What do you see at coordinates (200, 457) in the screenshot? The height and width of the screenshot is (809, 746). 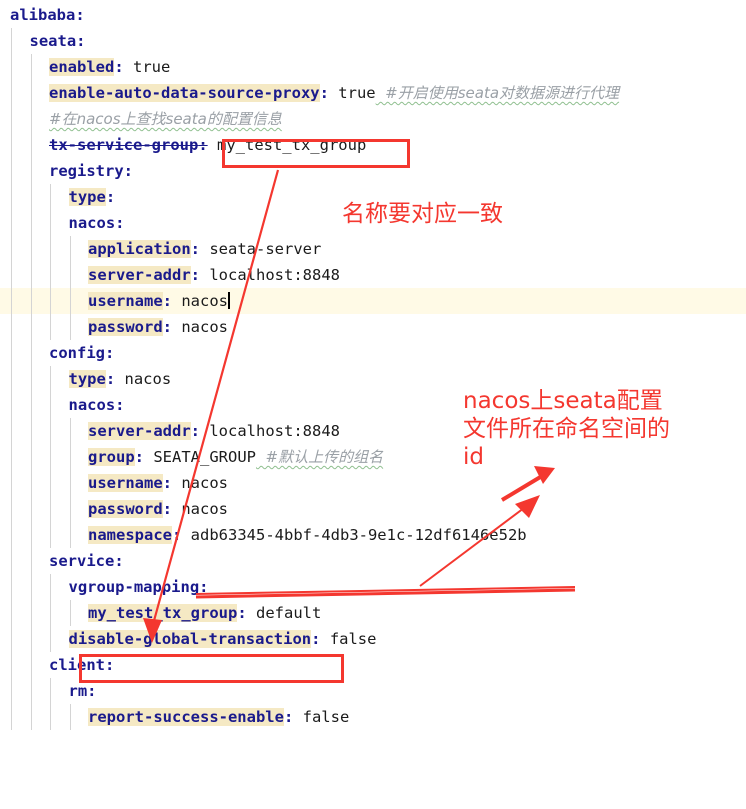 I see `yaml-value: SEATA_GROUP` at bounding box center [200, 457].